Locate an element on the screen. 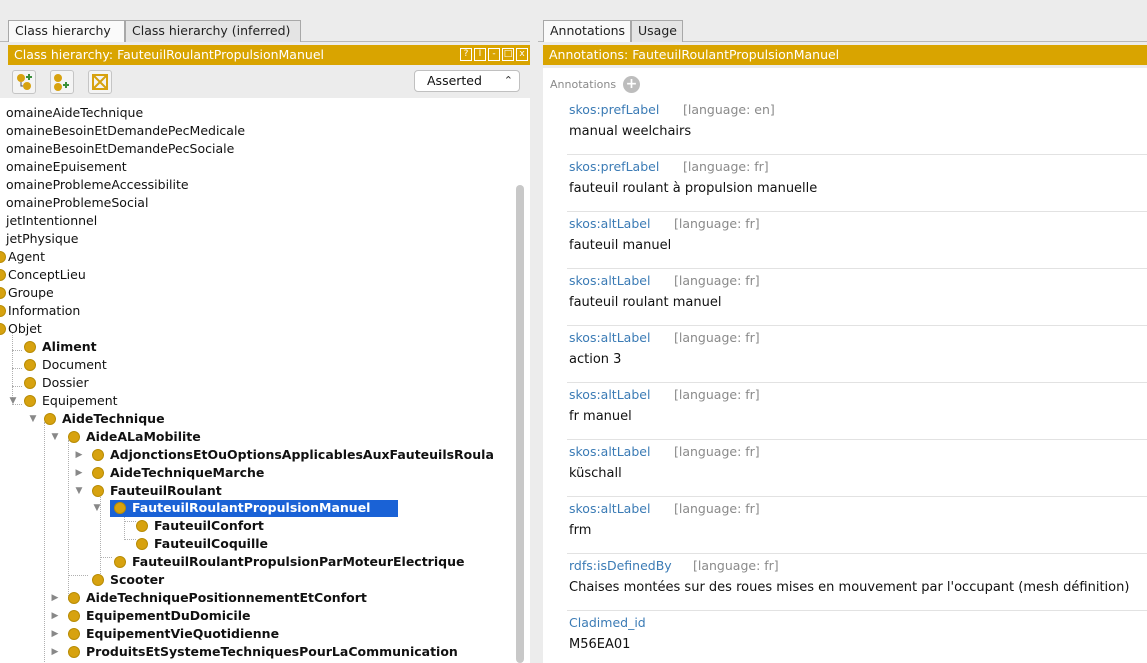 Image resolution: width=1147 pixels, height=663 pixels. tree-node: ConceptLieu is located at coordinates (43, 275).